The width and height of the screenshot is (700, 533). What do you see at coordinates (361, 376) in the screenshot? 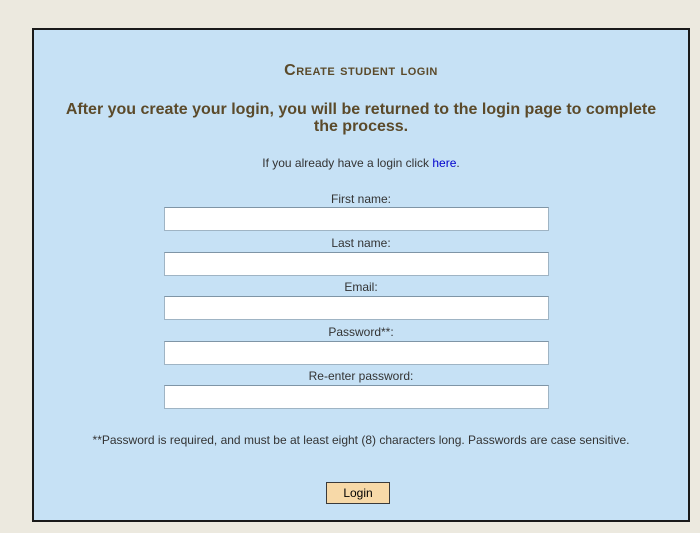
I see `reenter-password-label: Re-enter password:` at bounding box center [361, 376].